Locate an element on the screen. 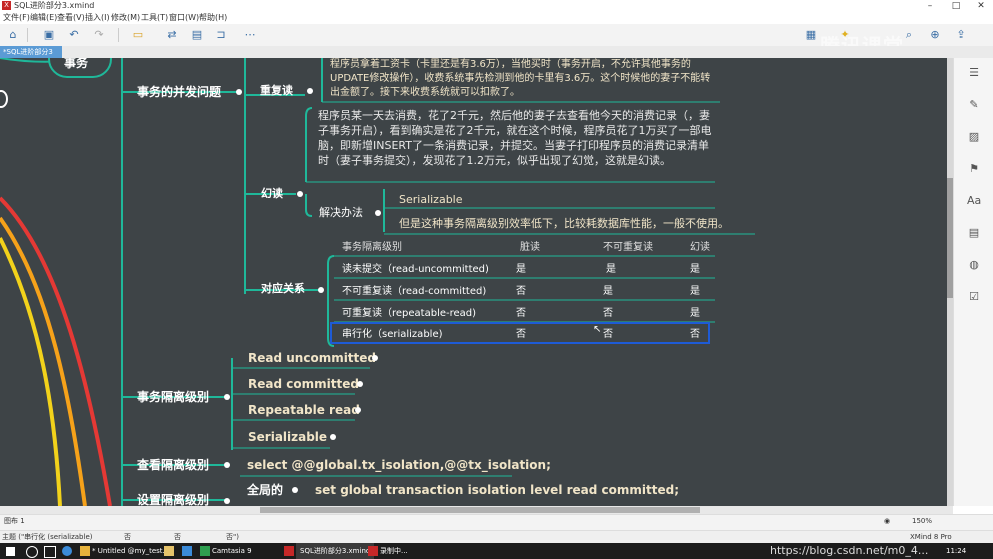  folder-icon is located at coordinates (169, 551).